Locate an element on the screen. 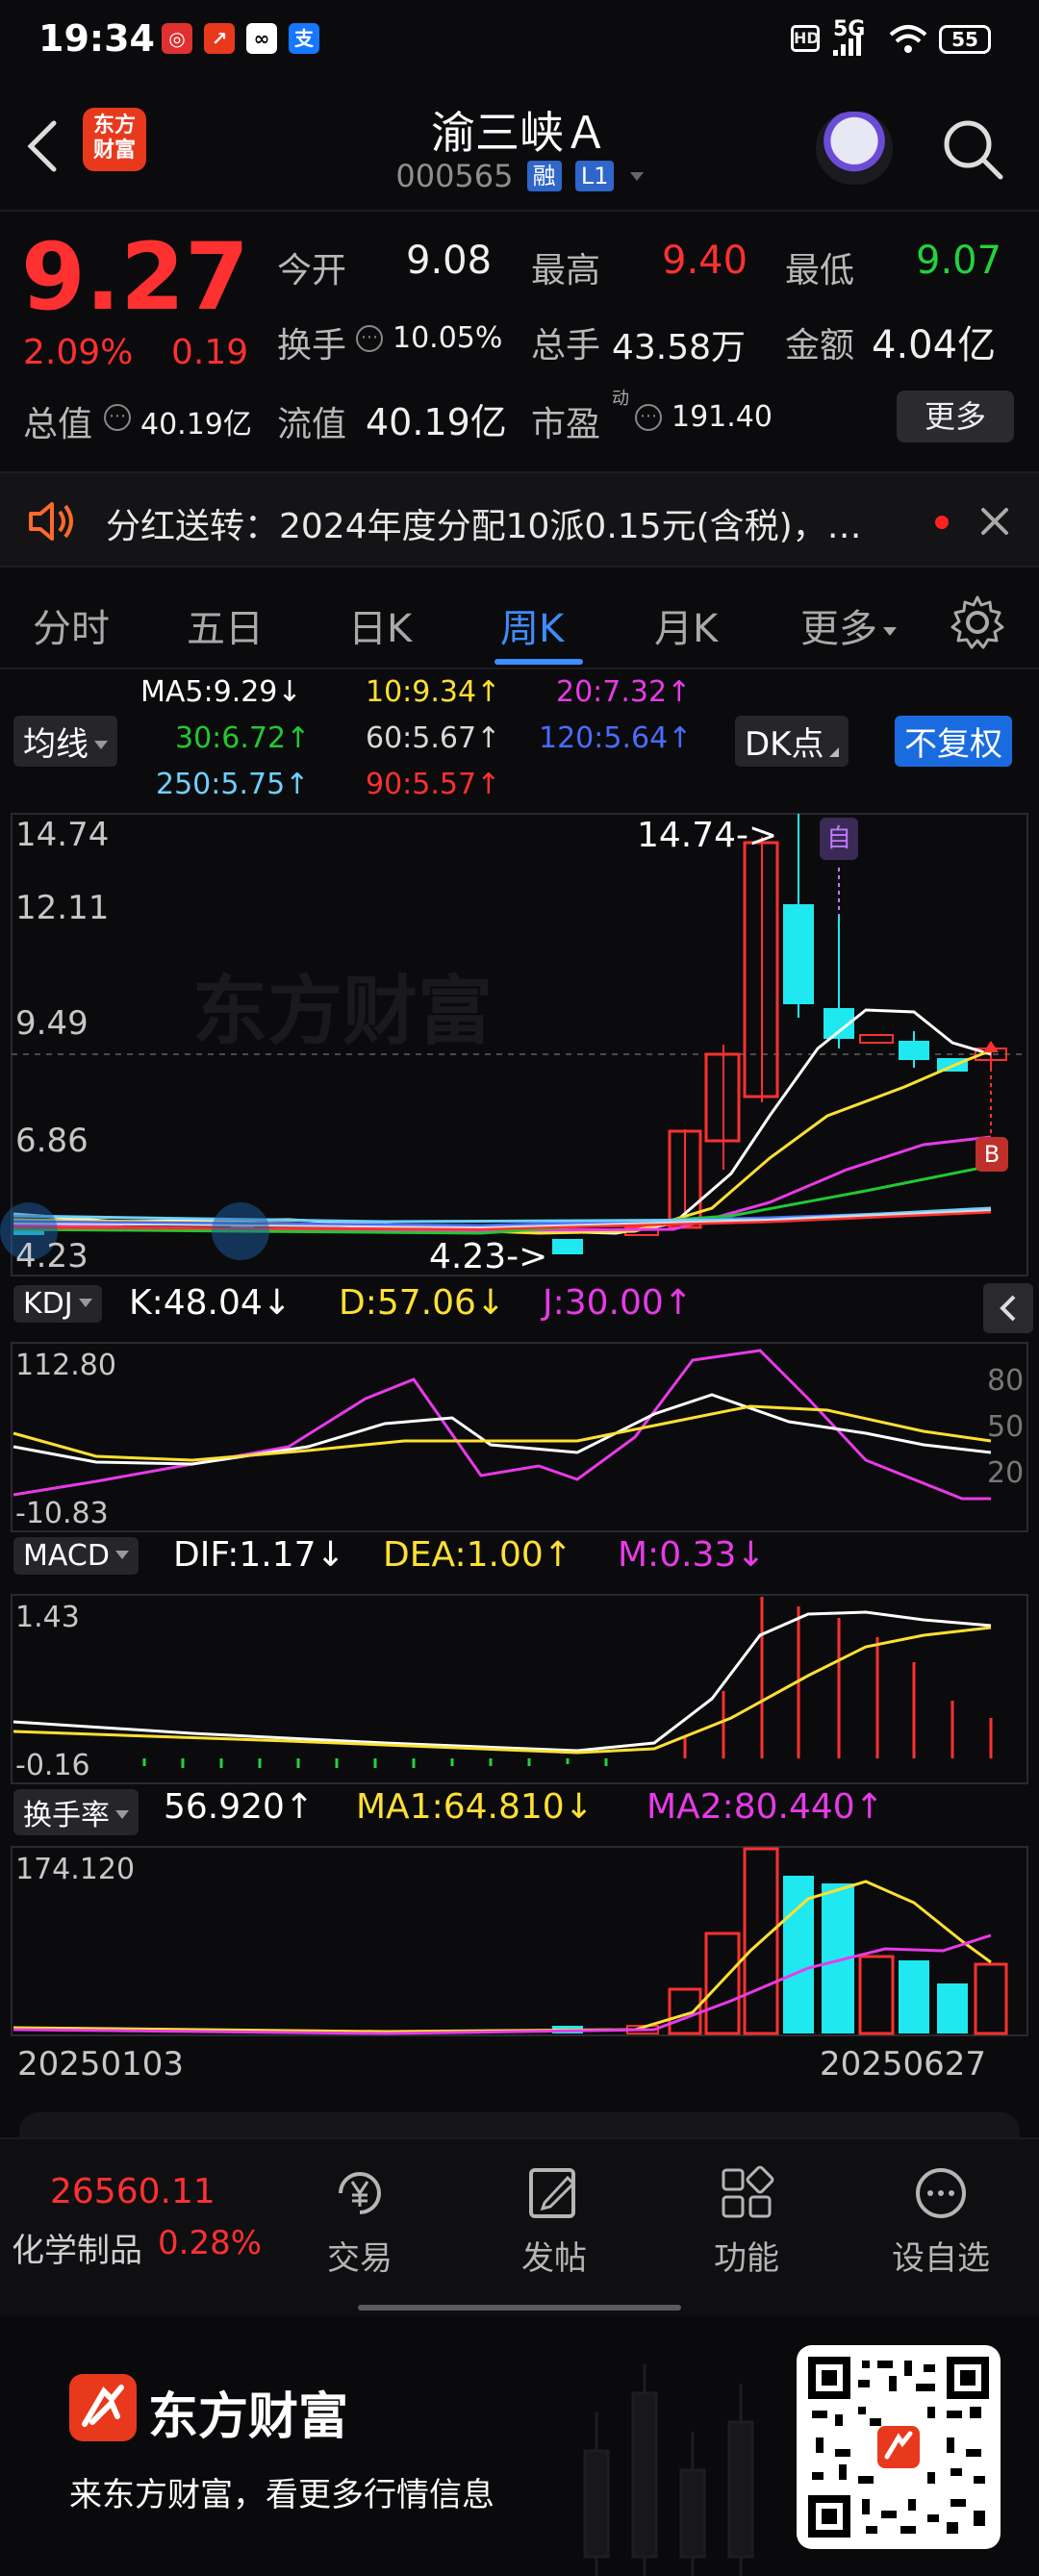 This screenshot has width=1039, height=2576. stock-header: 东方 财富 渝三峡Ａ 000565 融 L1 is located at coordinates (519, 144).